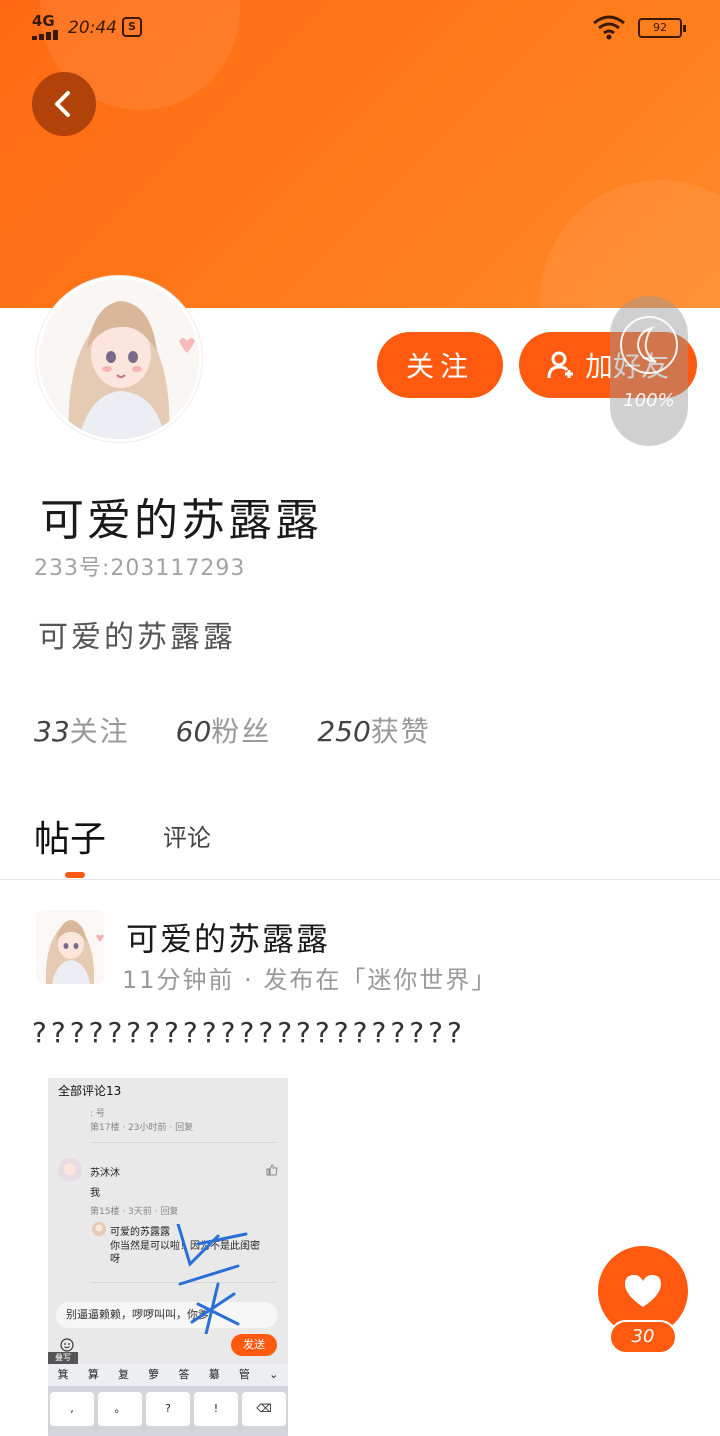 Image resolution: width=720 pixels, height=1436 pixels. I want to click on image-comment: 我, so click(95, 1193).